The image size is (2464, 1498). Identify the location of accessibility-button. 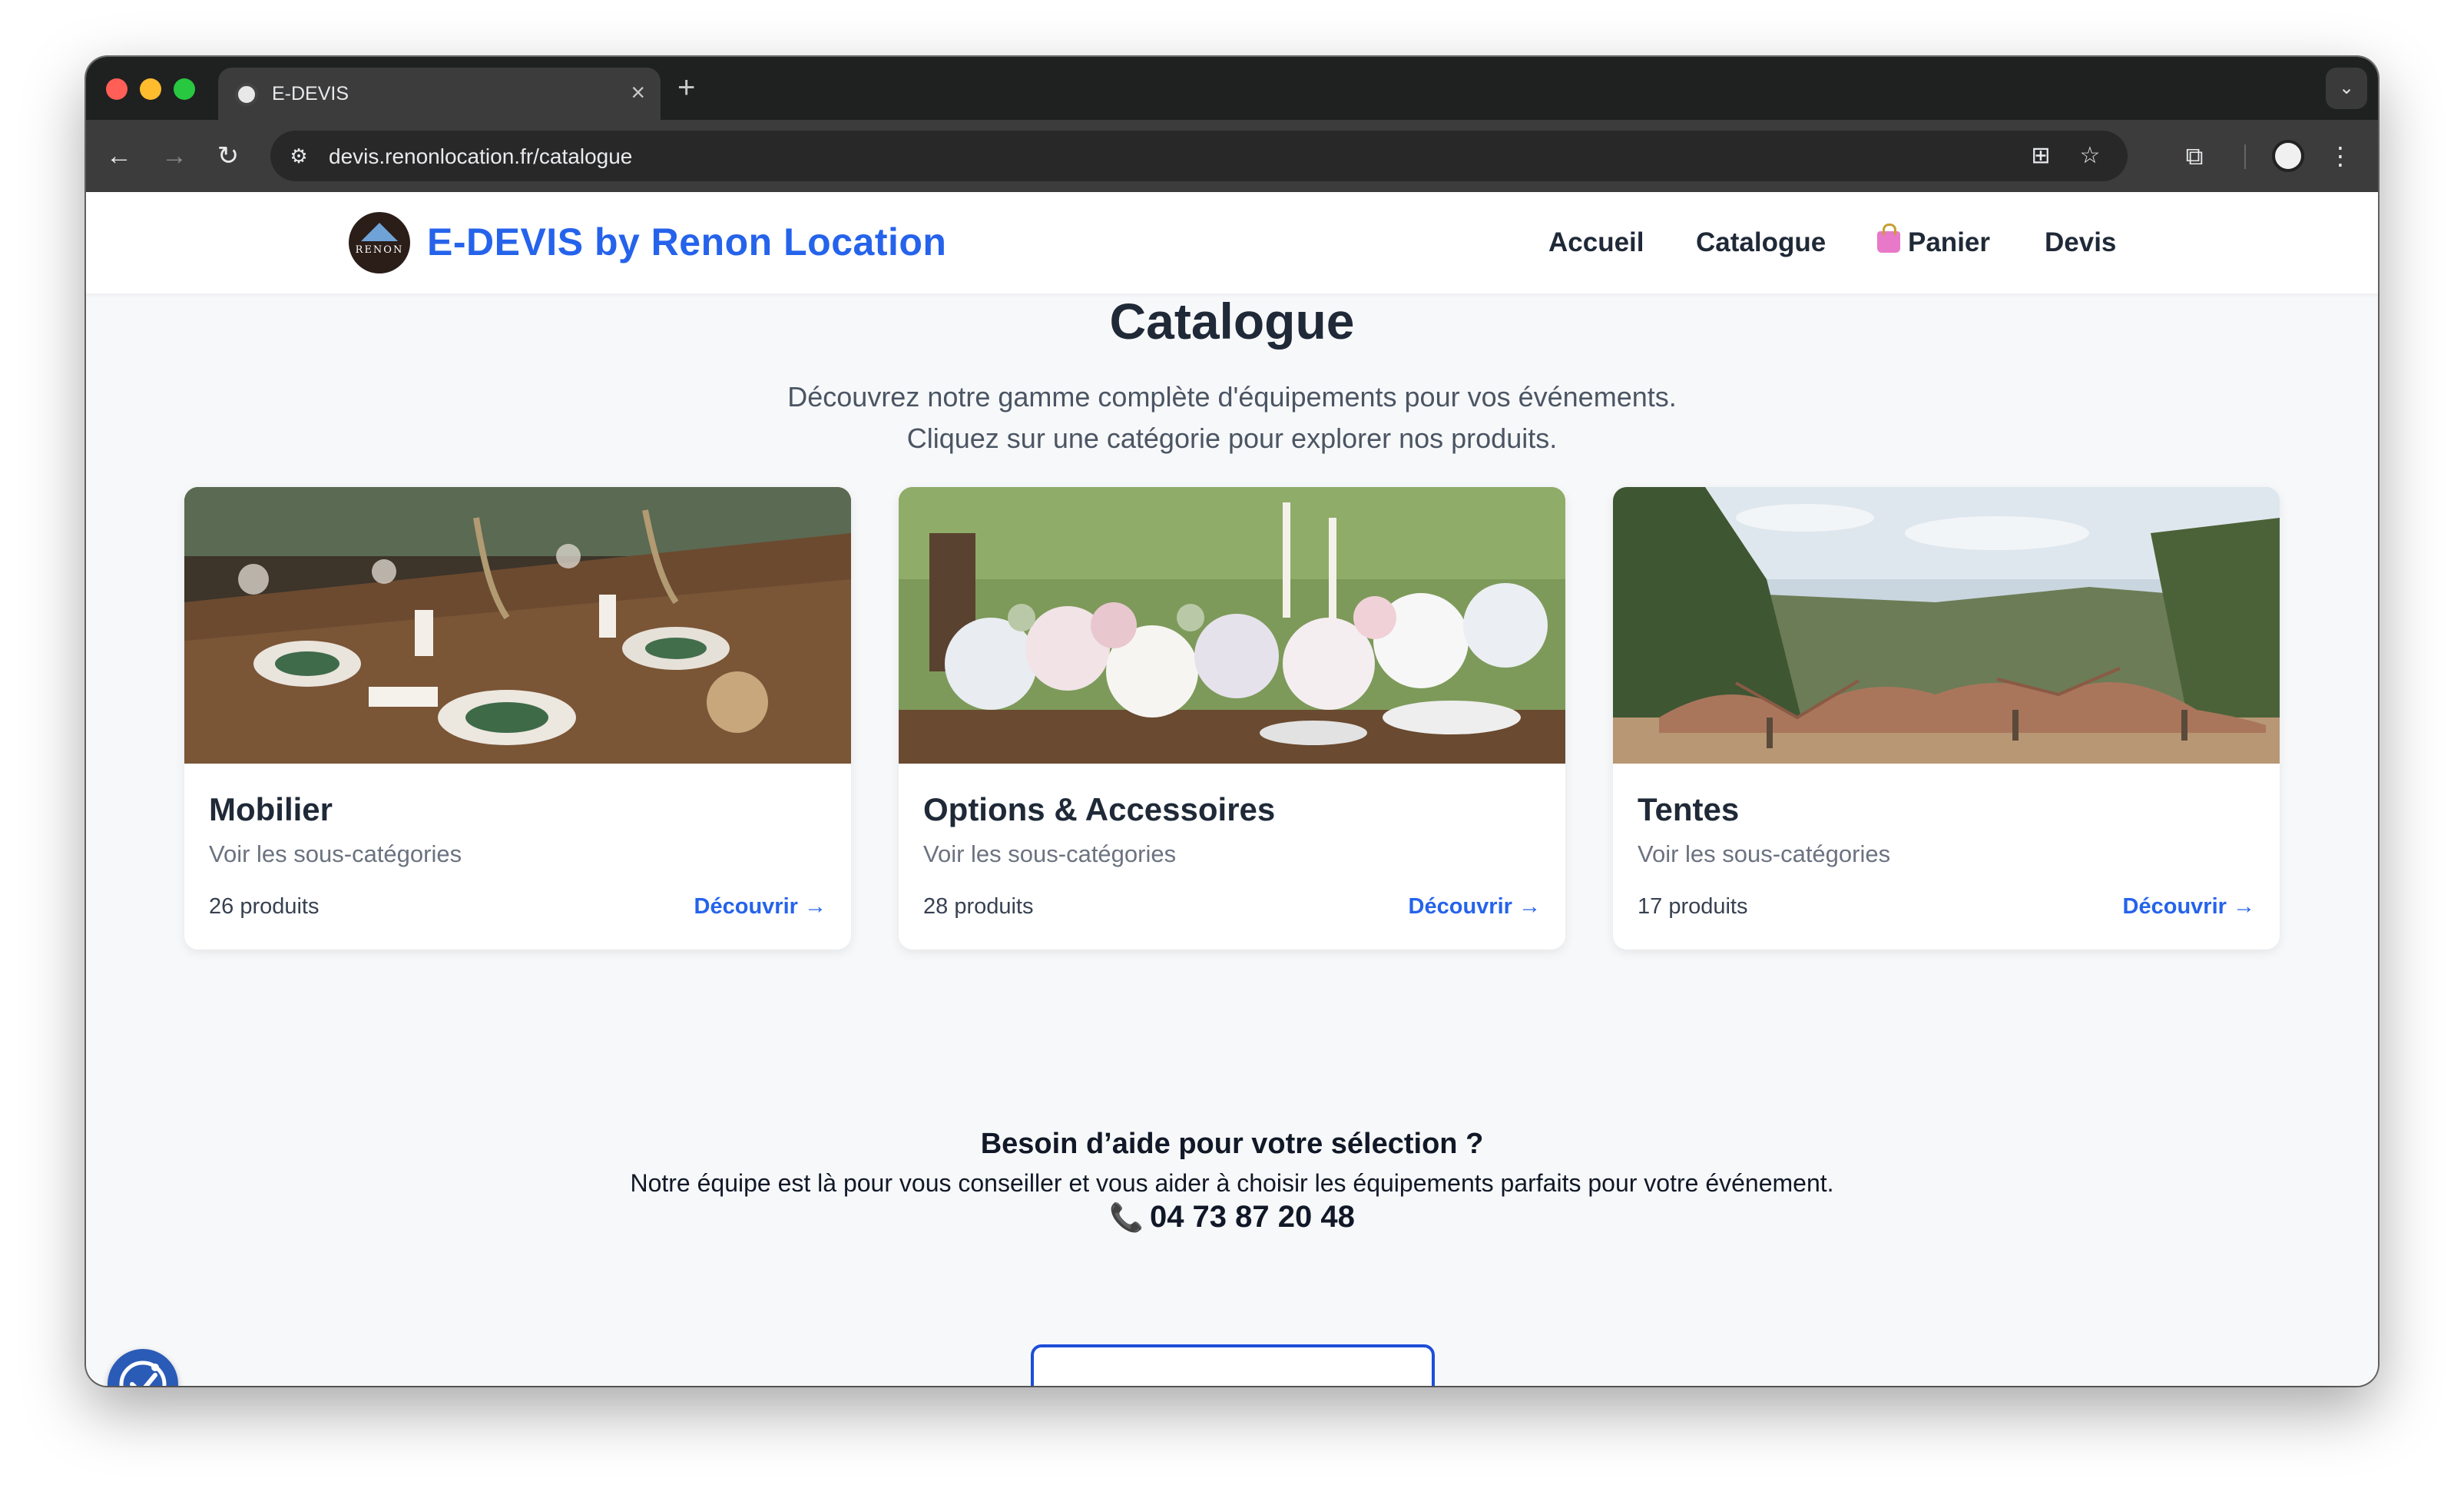
(143, 1367).